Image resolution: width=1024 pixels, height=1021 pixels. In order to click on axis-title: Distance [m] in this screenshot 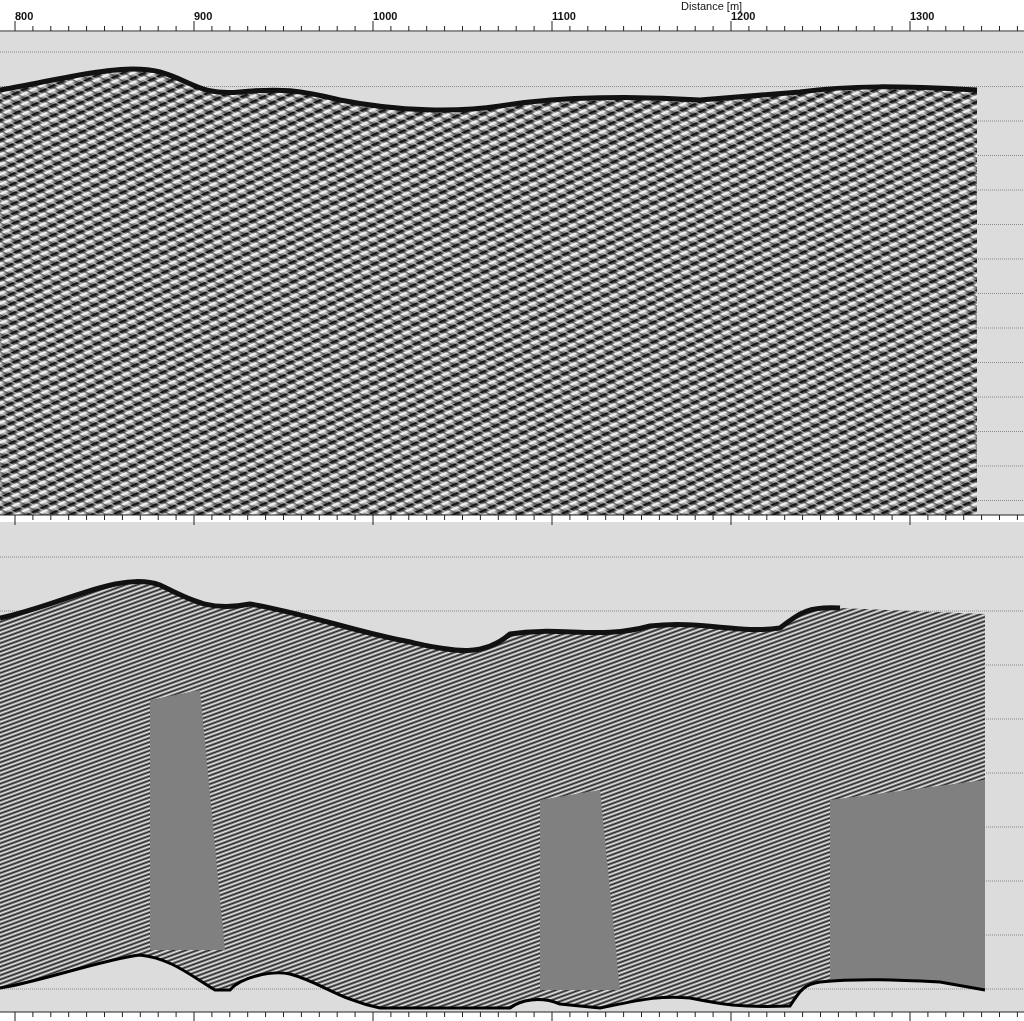, I will do `click(712, 6)`.